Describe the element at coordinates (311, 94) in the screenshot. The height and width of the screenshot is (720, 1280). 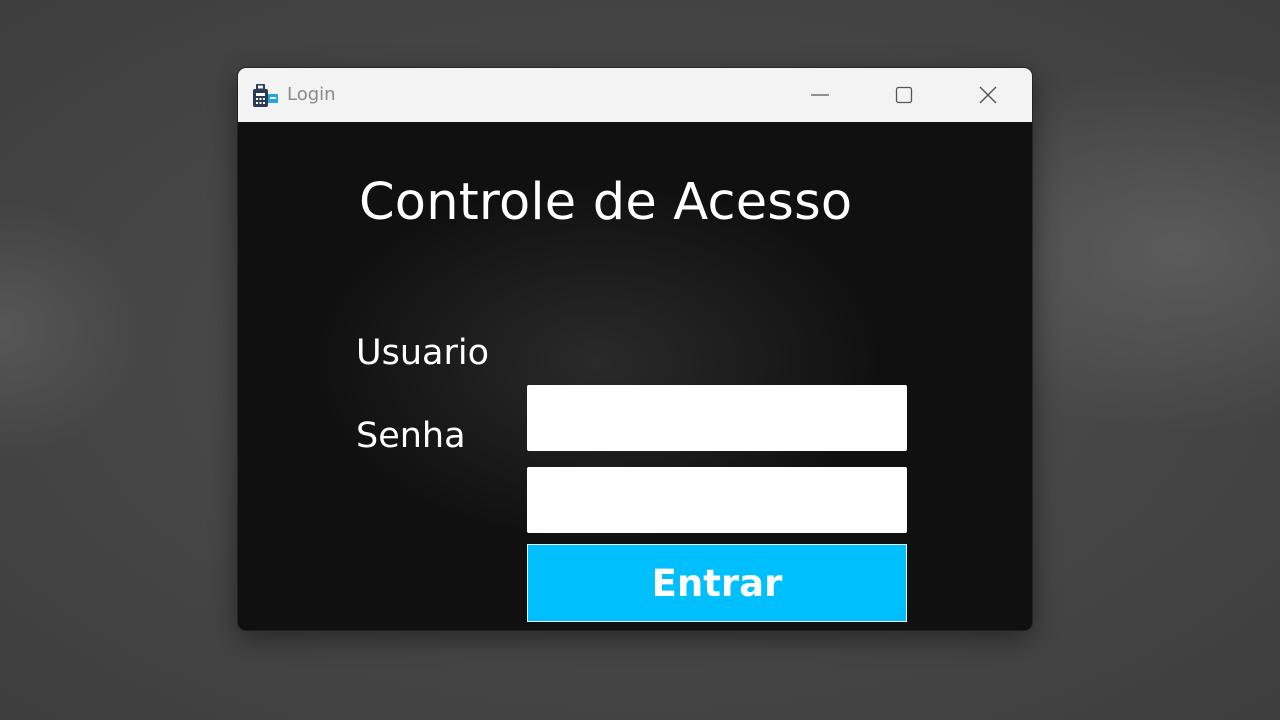
I see `window-title: Login` at that location.